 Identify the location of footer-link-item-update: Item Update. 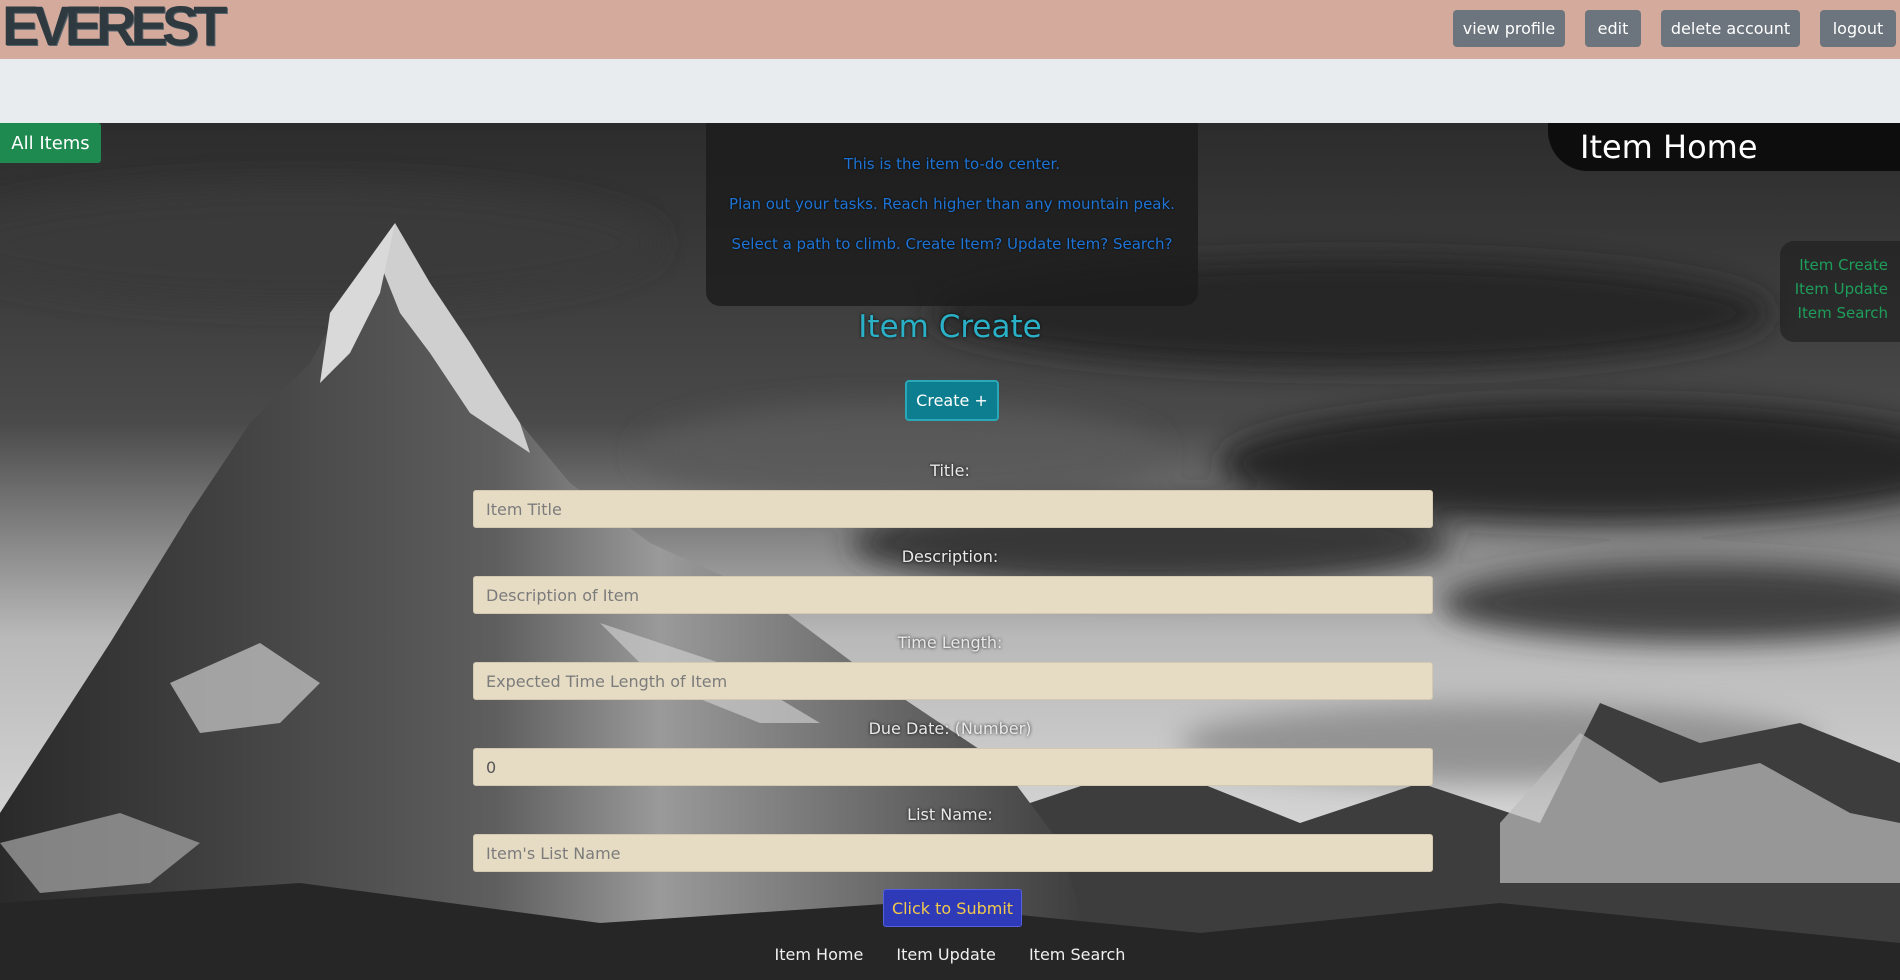
(945, 954).